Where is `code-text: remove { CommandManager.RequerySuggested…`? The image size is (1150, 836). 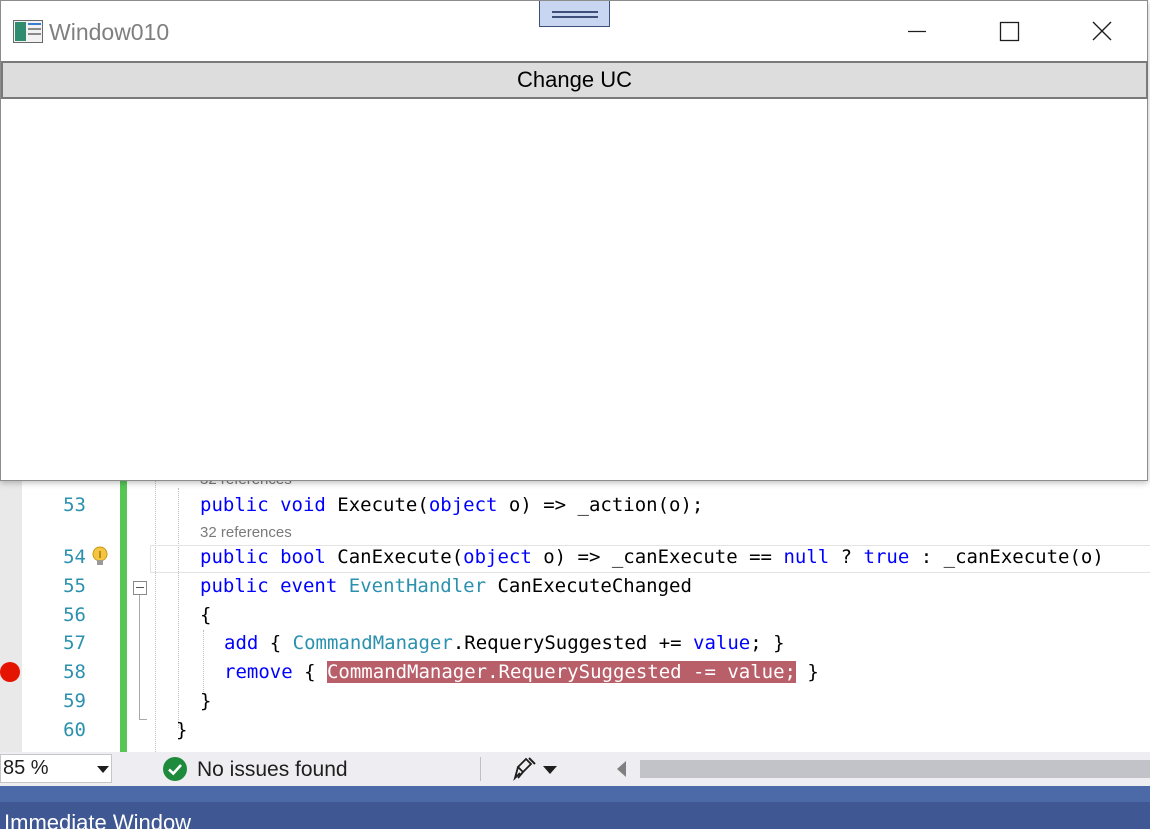
code-text: remove { CommandManager.RequerySuggested… is located at coordinates (521, 672).